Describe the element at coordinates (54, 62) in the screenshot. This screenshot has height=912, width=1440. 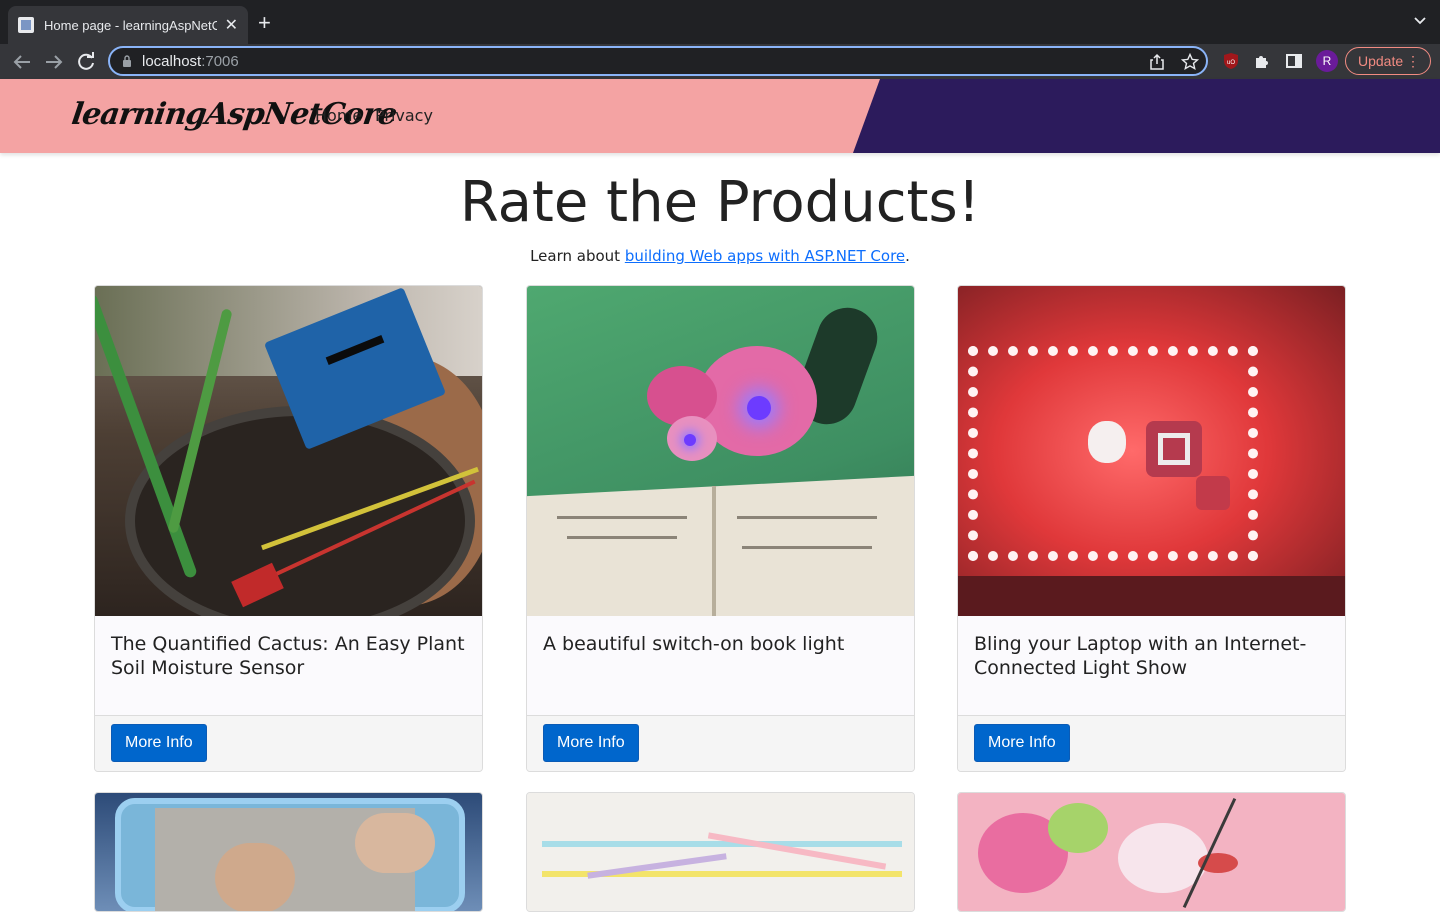
I see `forward-arrow-icon` at that location.